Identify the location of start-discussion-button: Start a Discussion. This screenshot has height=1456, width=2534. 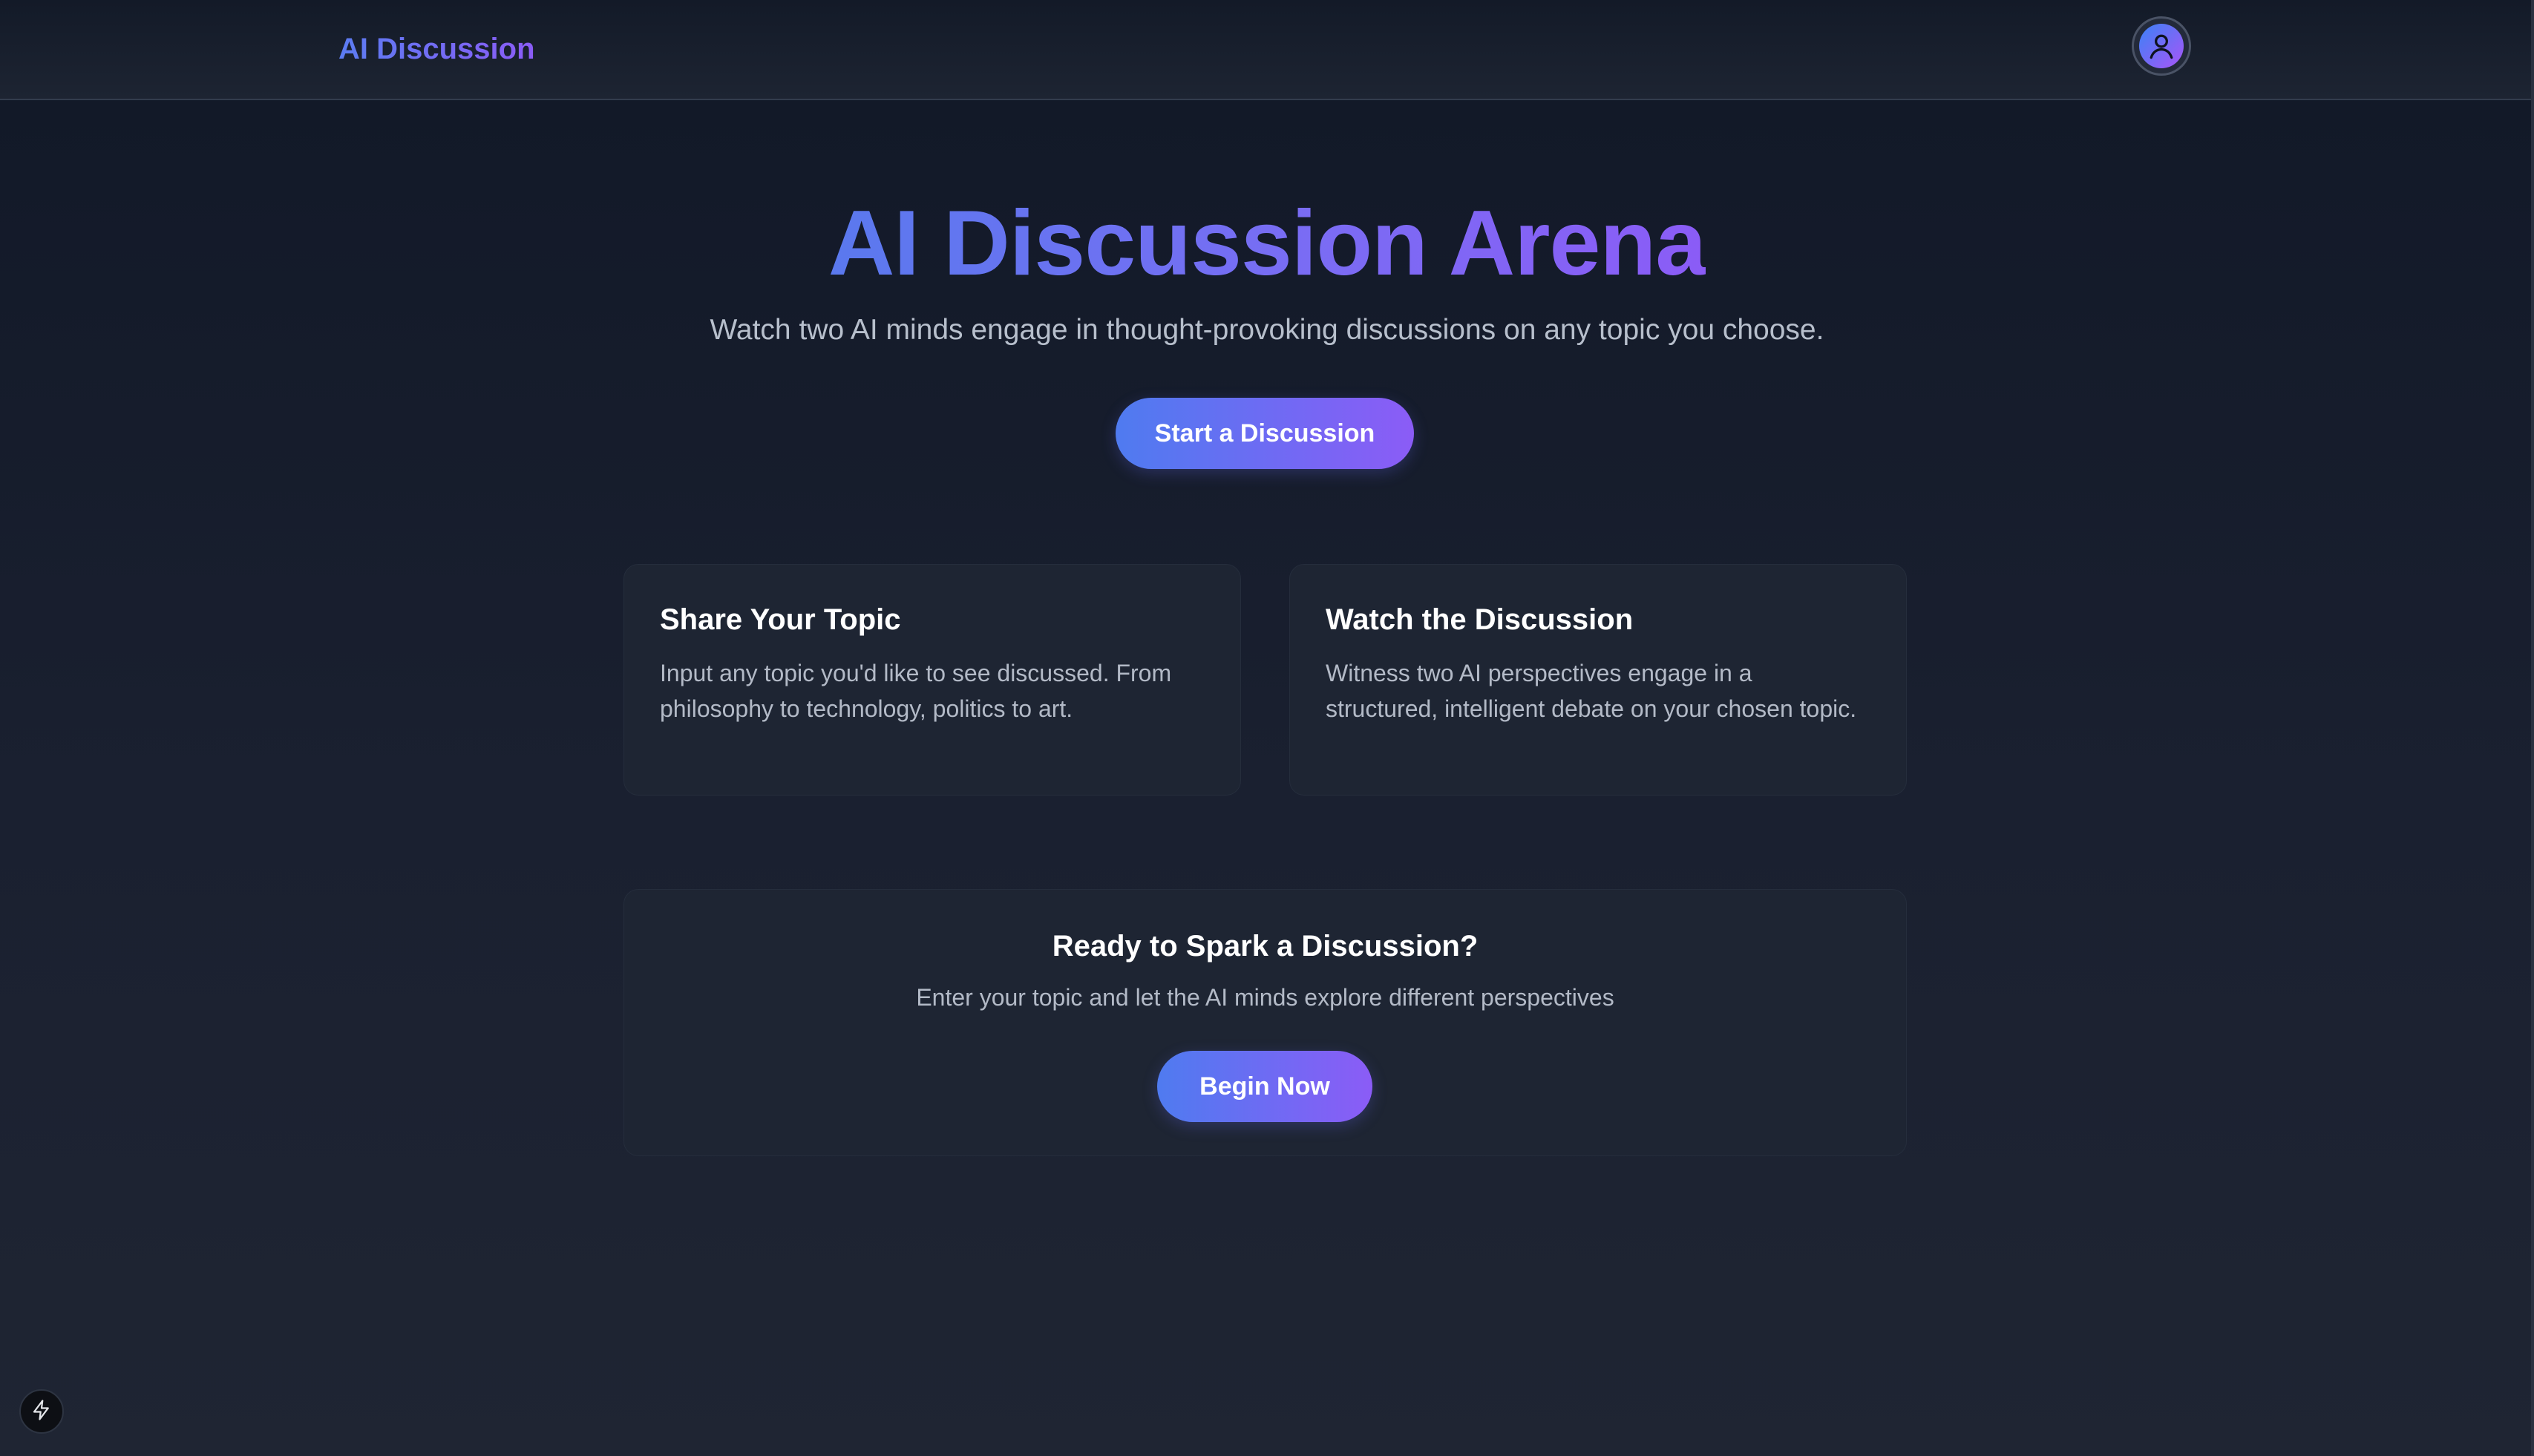
(1265, 434).